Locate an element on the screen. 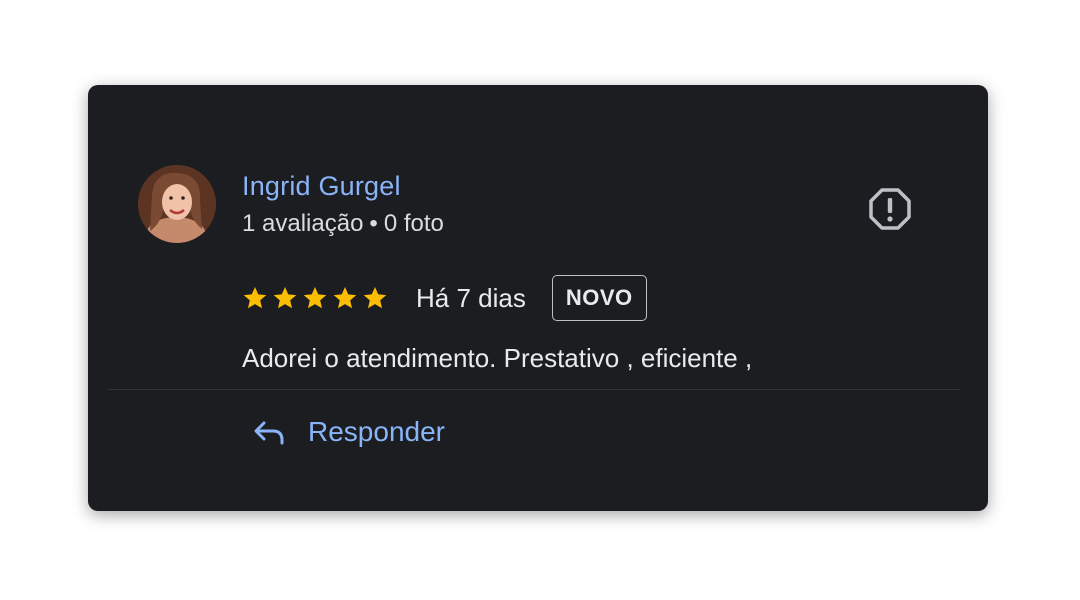 The width and height of the screenshot is (1080, 600). review-date: Há 7 dias is located at coordinates (471, 297).